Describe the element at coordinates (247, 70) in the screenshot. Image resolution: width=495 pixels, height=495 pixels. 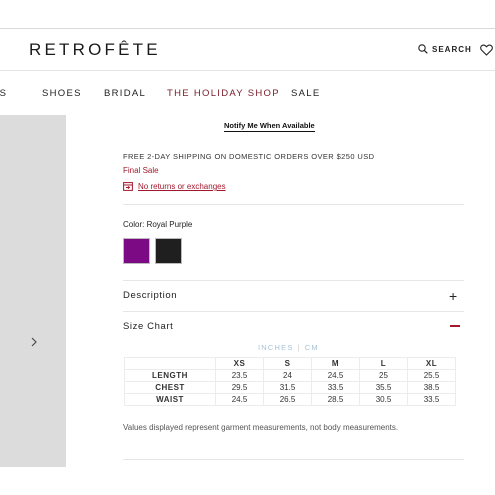
I see `header-divider` at that location.